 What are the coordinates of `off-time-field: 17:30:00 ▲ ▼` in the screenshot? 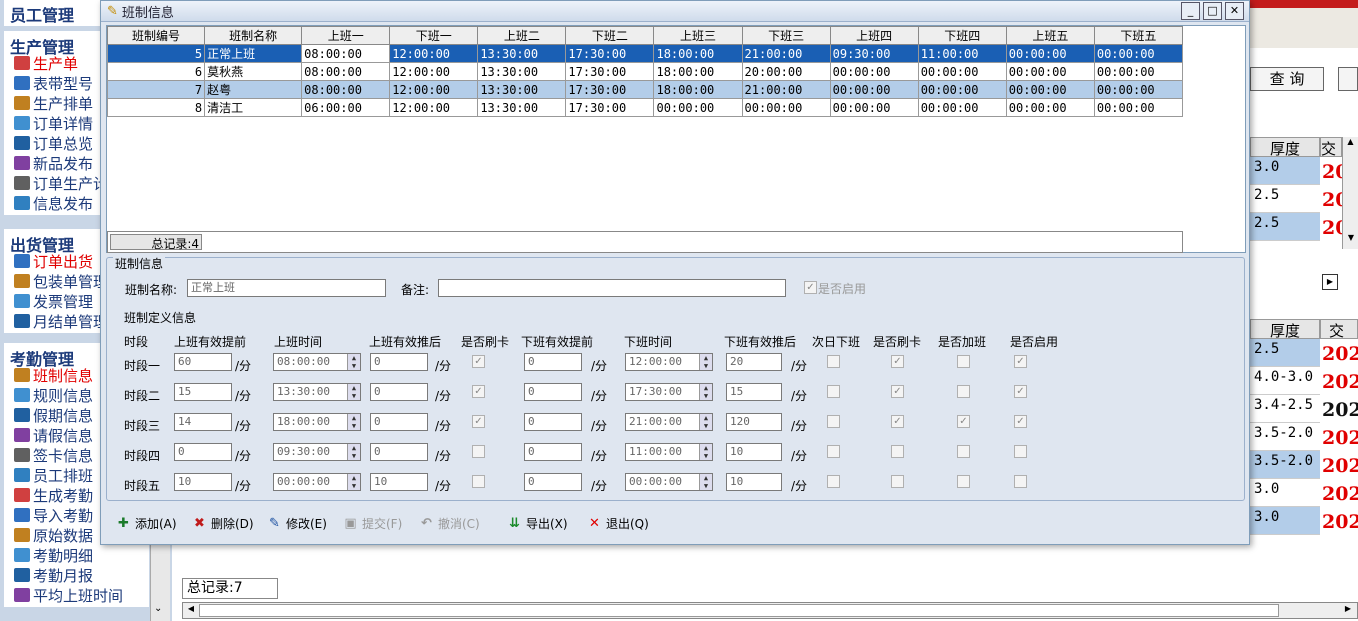 It's located at (669, 392).